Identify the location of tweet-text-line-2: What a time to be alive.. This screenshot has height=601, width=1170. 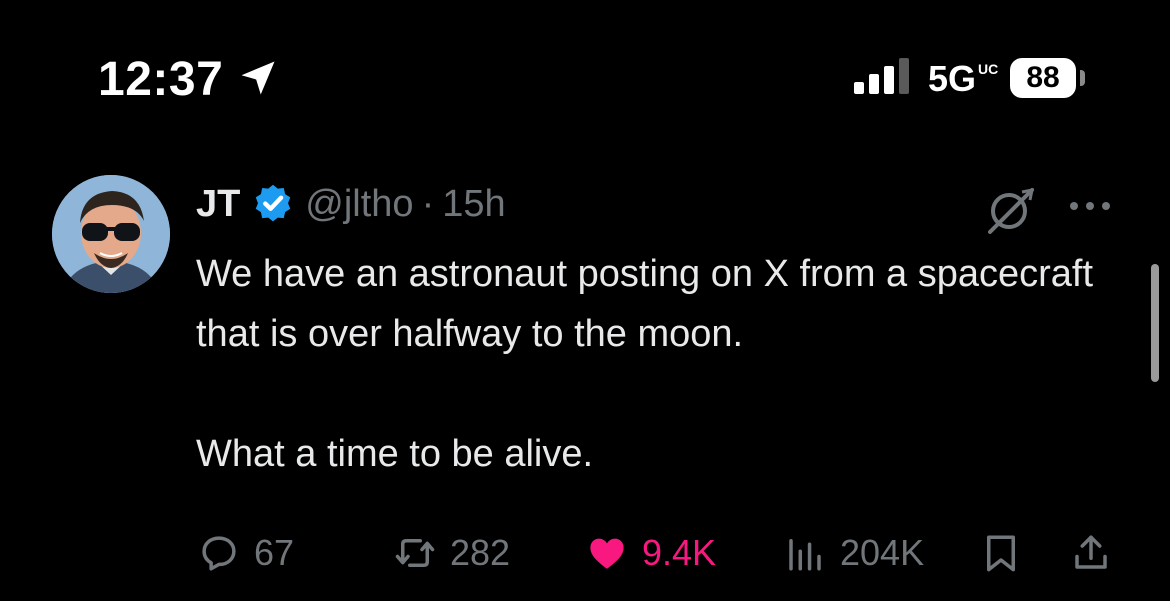
(395, 454).